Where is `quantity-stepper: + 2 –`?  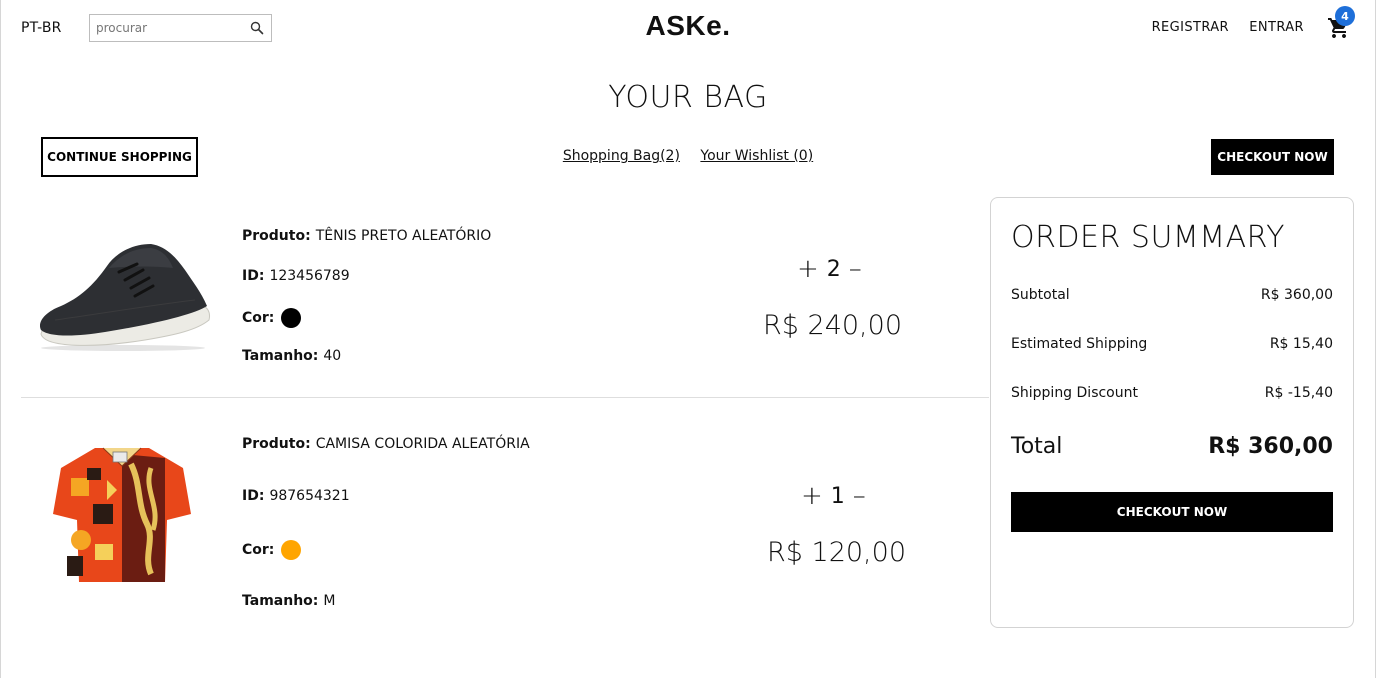
quantity-stepper: + 2 – is located at coordinates (829, 269).